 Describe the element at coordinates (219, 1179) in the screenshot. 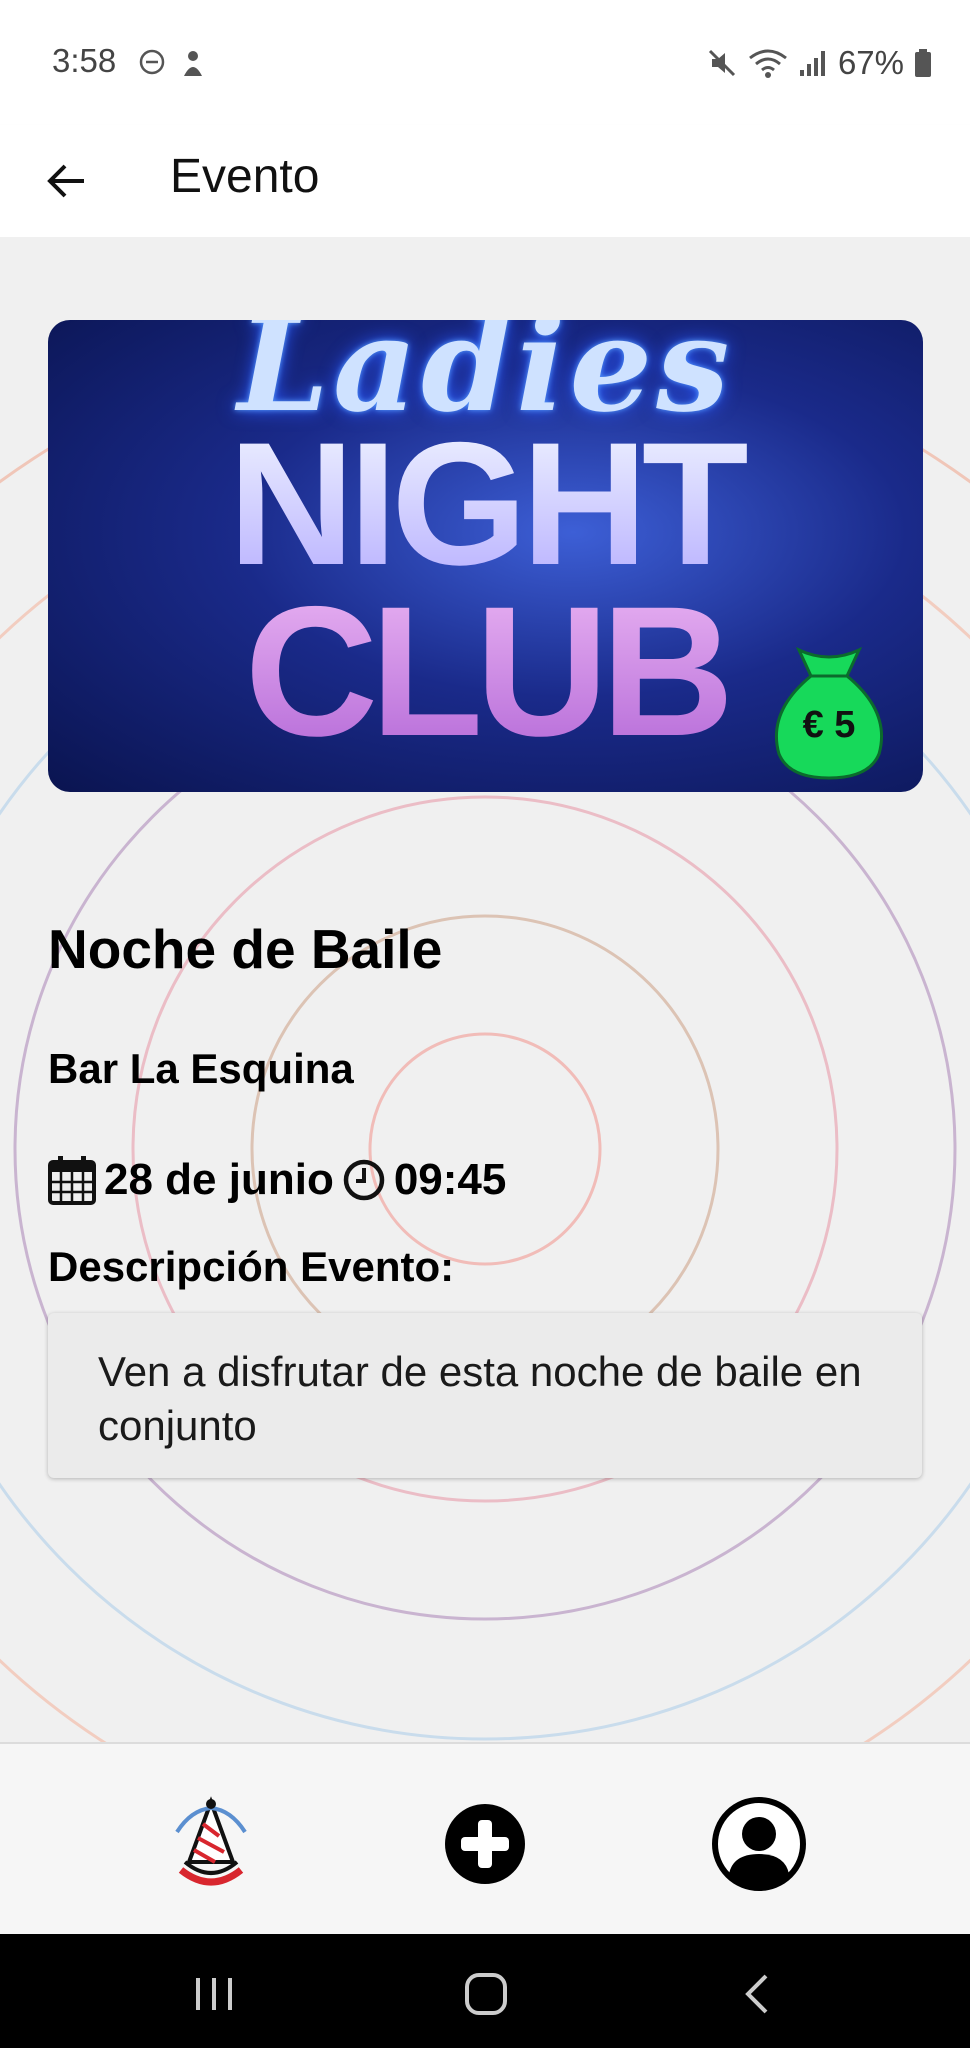

I see `event-date: 28 de junio` at that location.